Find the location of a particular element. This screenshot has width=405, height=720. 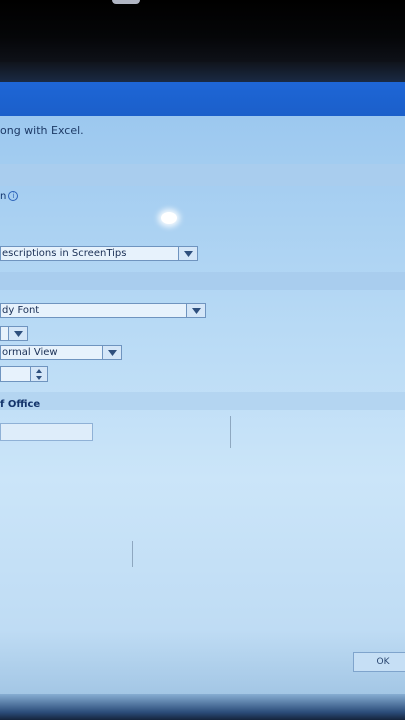

info-icon: i is located at coordinates (13, 196).